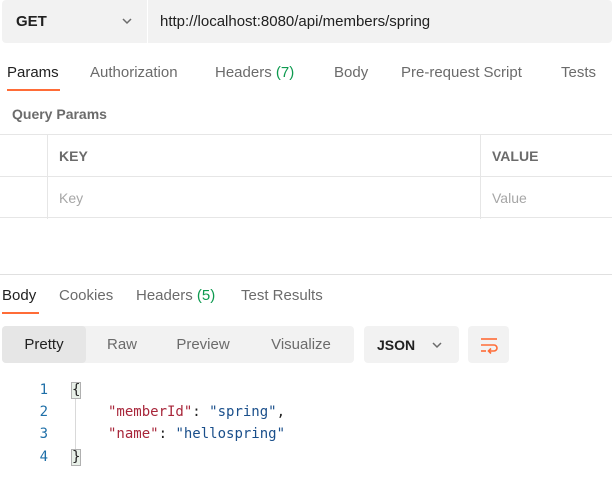 The height and width of the screenshot is (491, 612). I want to click on response-tab-headers: Headers (5), so click(175, 295).